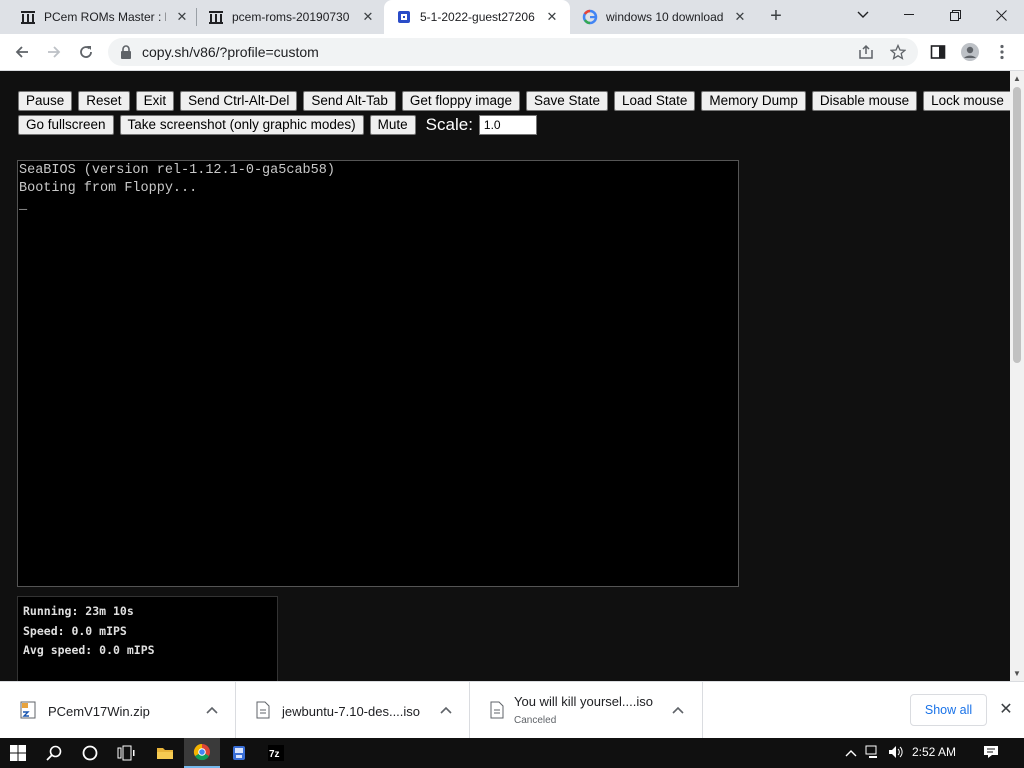  I want to click on bookmark-star-icon, so click(898, 52).